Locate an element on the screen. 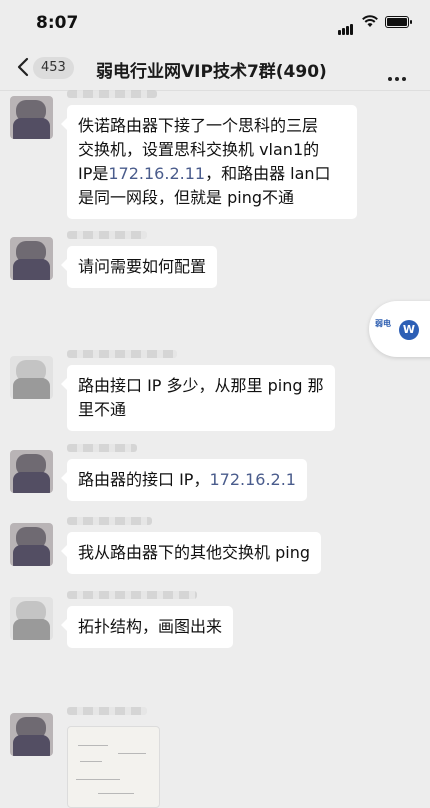  w-badge-icon: W is located at coordinates (409, 330).